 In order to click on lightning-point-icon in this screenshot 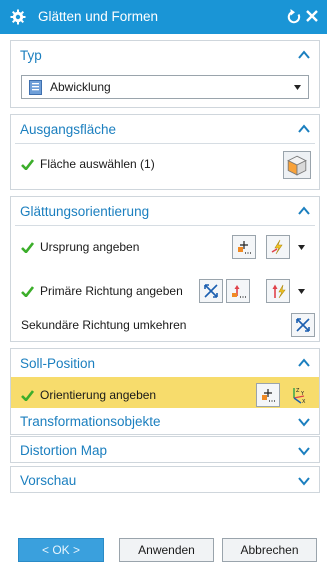, I will do `click(277, 247)`.